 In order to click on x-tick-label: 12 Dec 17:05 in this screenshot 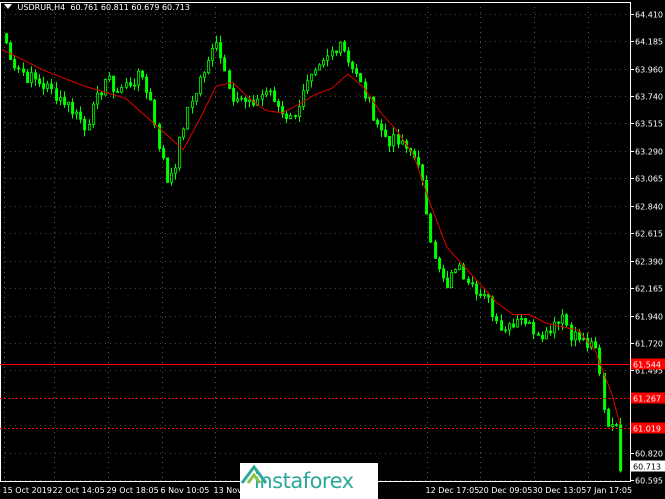, I will do `click(453, 490)`.